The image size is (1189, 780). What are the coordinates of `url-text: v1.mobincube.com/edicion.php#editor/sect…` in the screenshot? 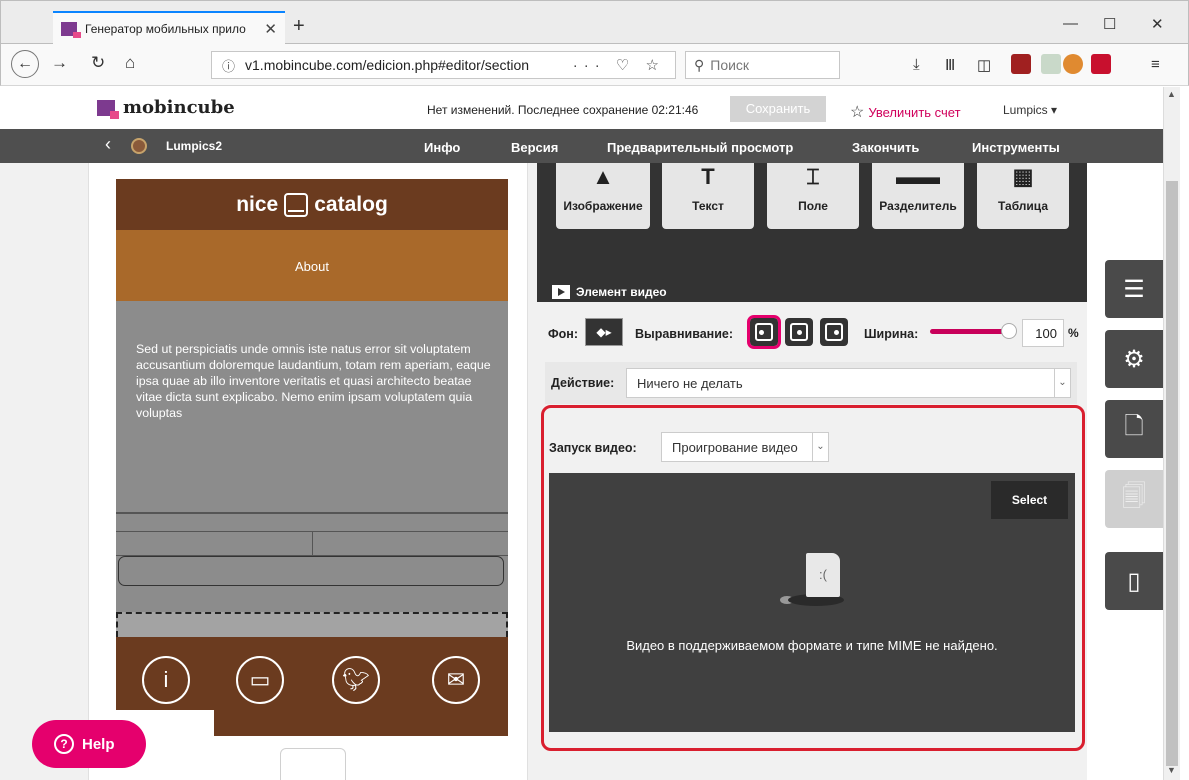 It's located at (409, 65).